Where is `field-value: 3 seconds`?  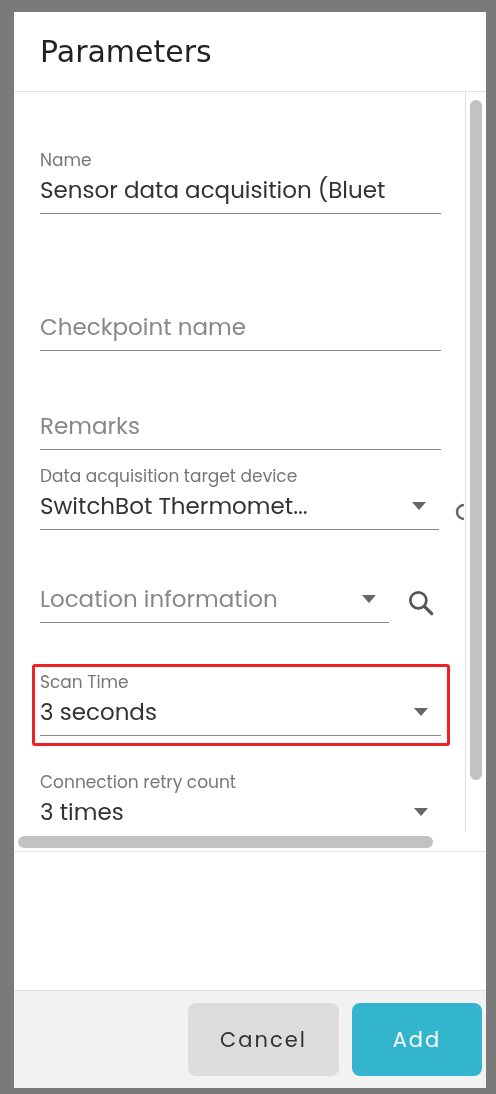 field-value: 3 seconds is located at coordinates (98, 712).